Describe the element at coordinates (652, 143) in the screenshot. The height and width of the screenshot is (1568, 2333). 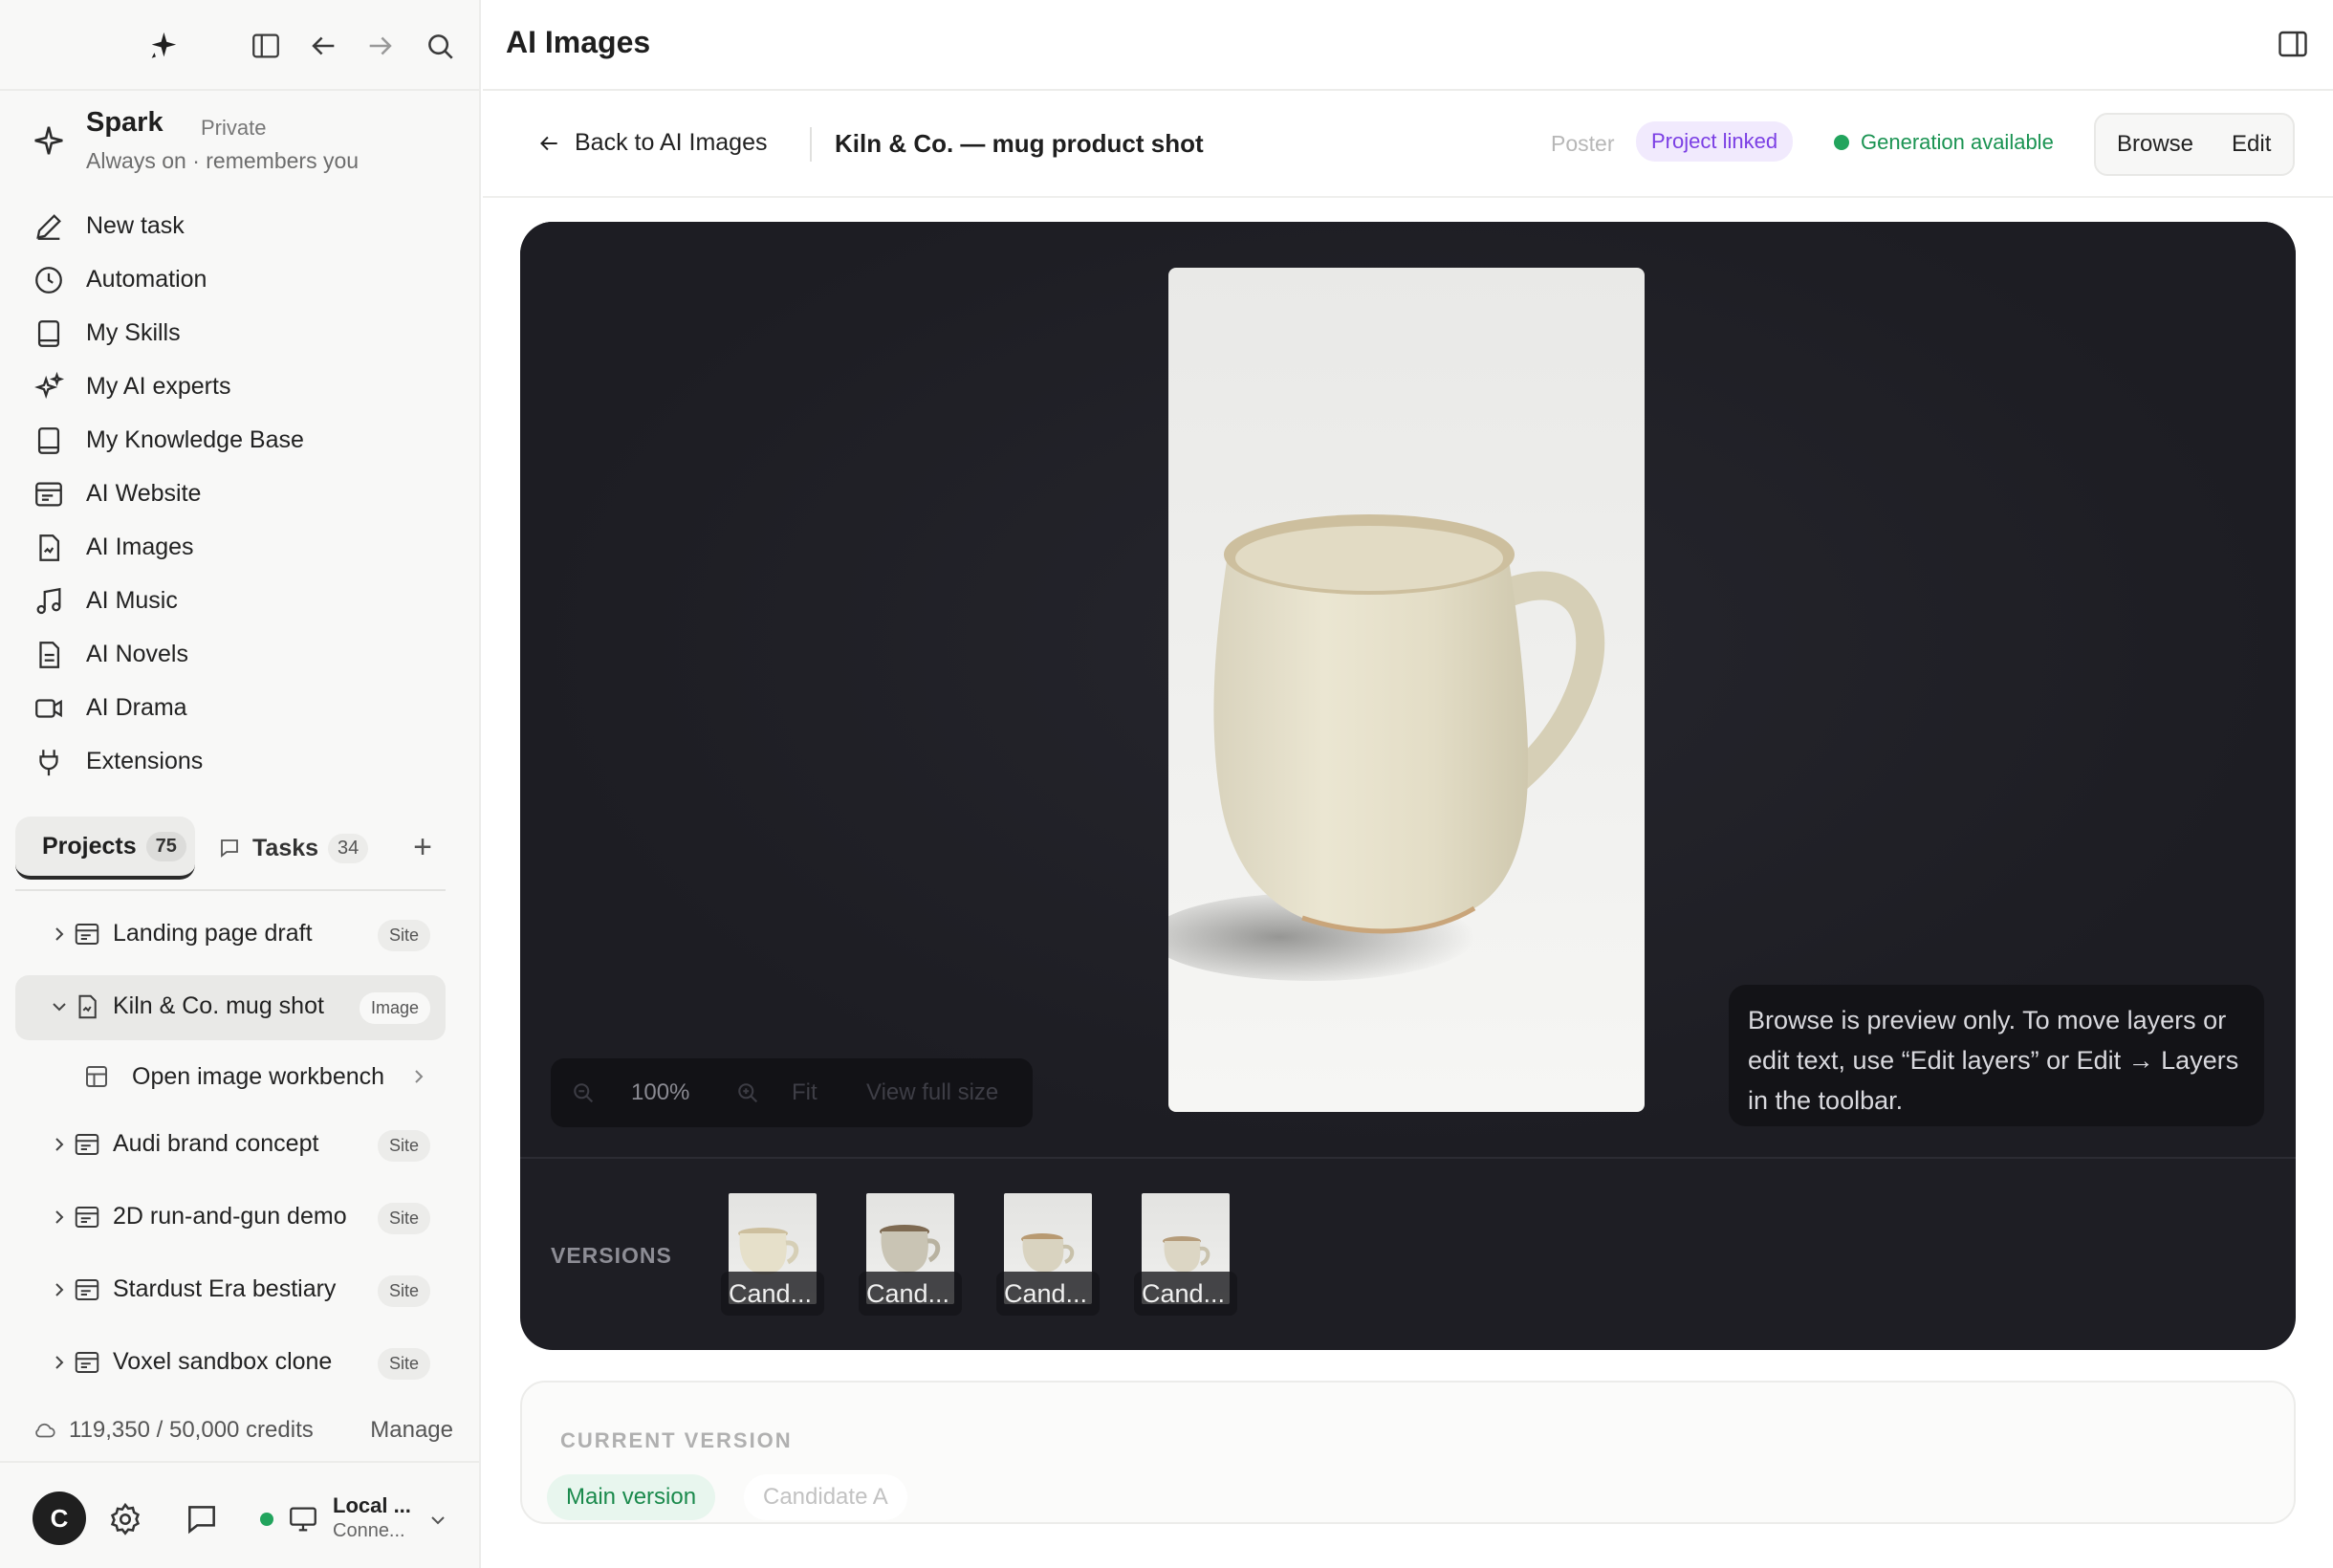
I see `back-to-ai-images-link: Back to AI Images` at that location.